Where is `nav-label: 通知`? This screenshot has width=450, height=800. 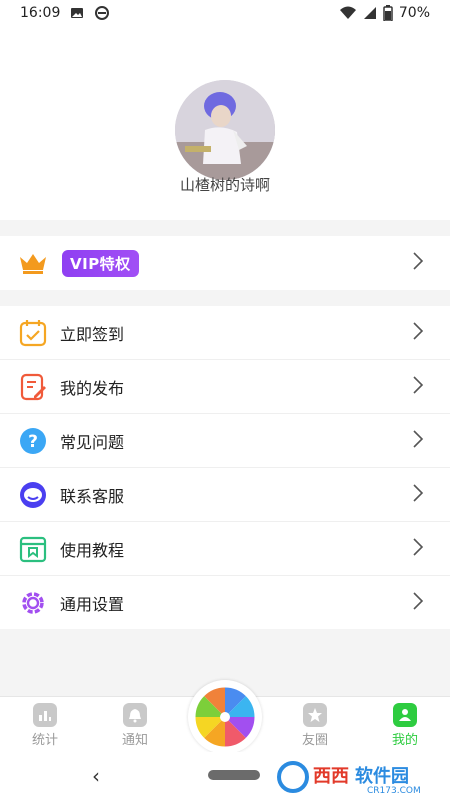 nav-label: 通知 is located at coordinates (134, 740).